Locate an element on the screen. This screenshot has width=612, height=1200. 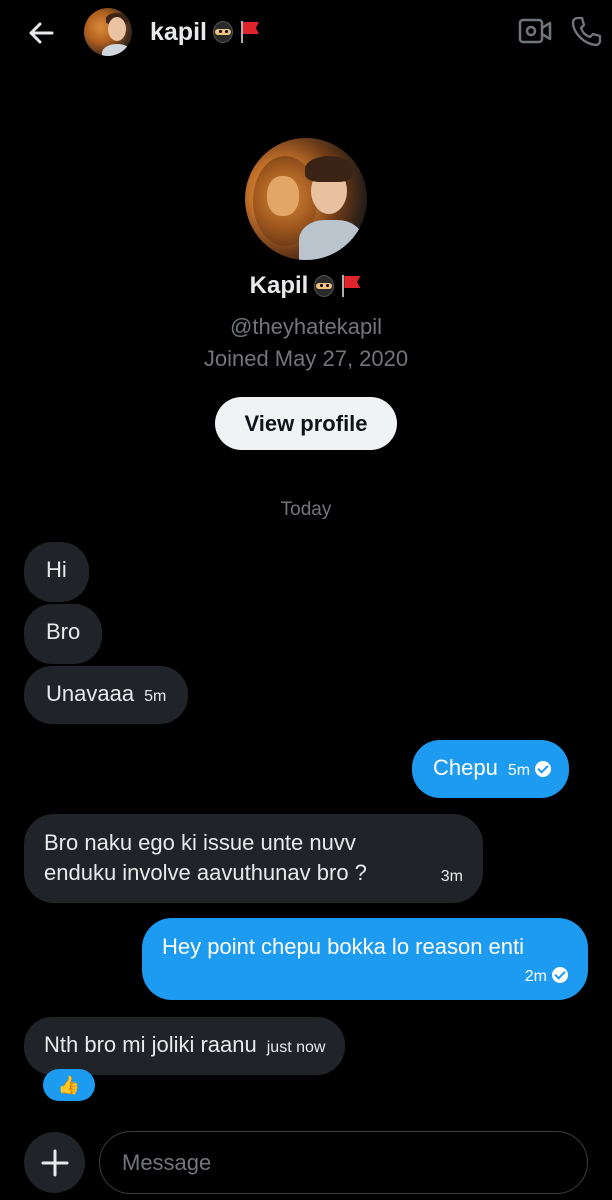
arrow-left-icon is located at coordinates (41, 33).